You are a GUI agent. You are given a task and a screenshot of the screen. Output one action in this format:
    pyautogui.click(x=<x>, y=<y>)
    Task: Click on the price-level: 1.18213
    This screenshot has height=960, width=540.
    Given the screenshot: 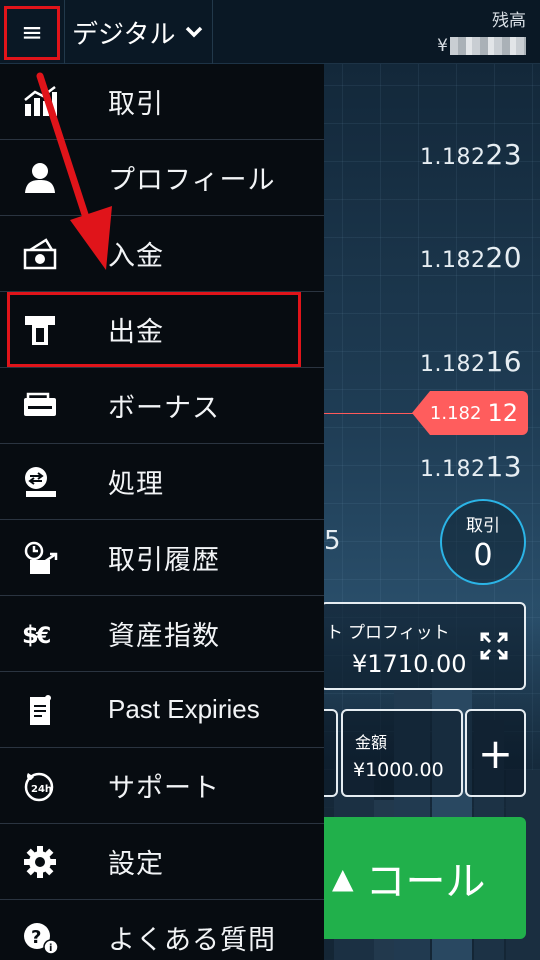 What is the action you would take?
    pyautogui.click(x=471, y=466)
    